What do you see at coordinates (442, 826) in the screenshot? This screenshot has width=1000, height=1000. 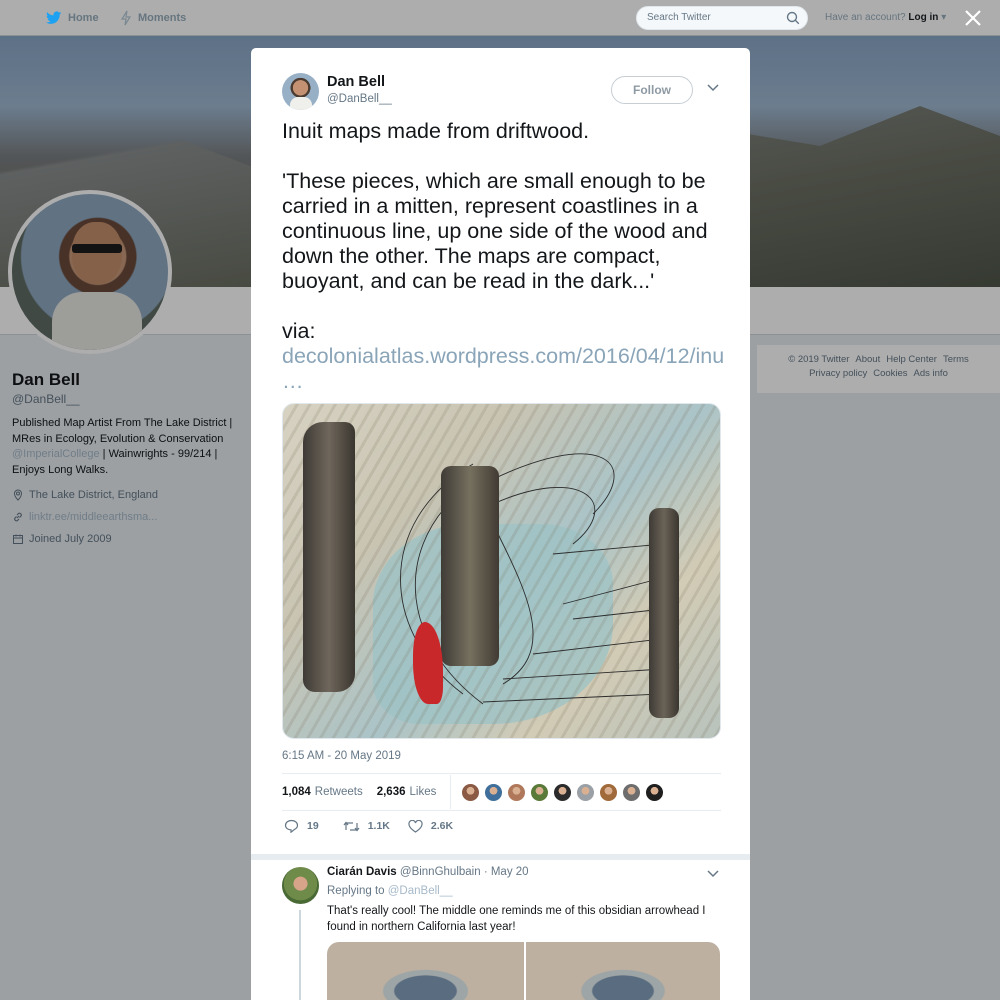 I see `like-count: 2.6K` at bounding box center [442, 826].